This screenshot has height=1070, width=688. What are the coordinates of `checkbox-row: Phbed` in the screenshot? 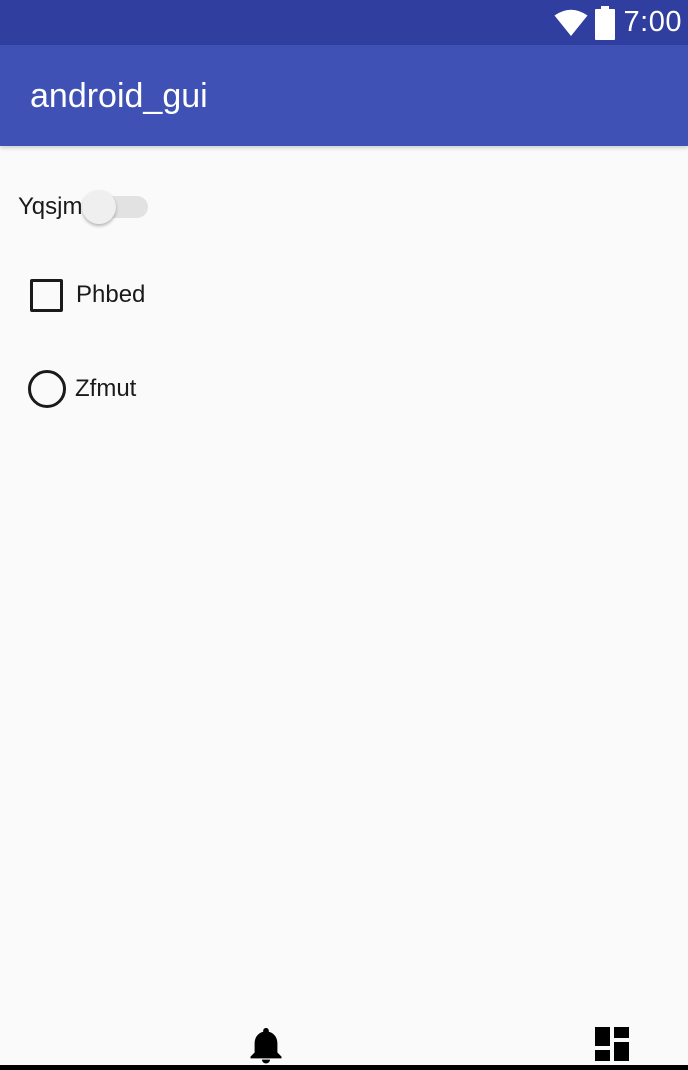 It's located at (87, 295).